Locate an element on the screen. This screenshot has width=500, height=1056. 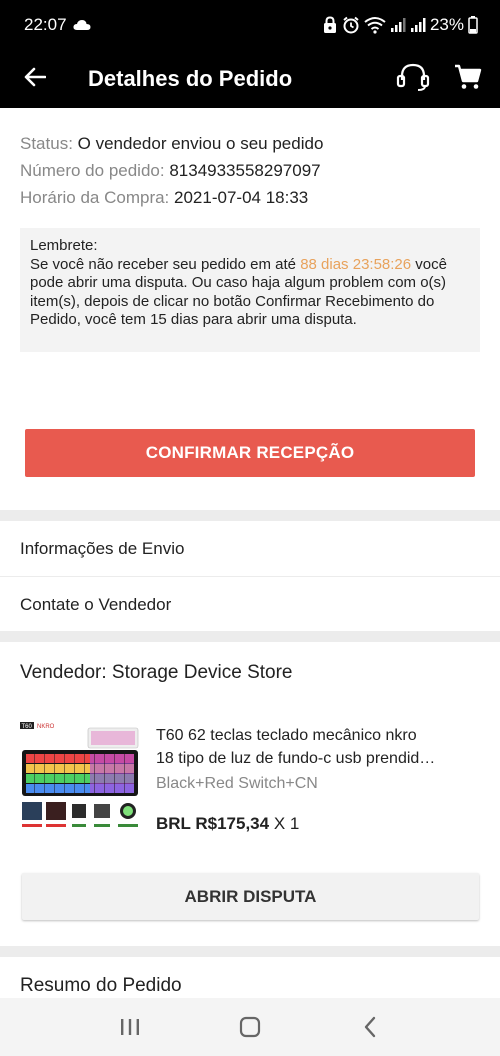
open-dispute-button: ABRIR DISPUTA is located at coordinates (250, 896).